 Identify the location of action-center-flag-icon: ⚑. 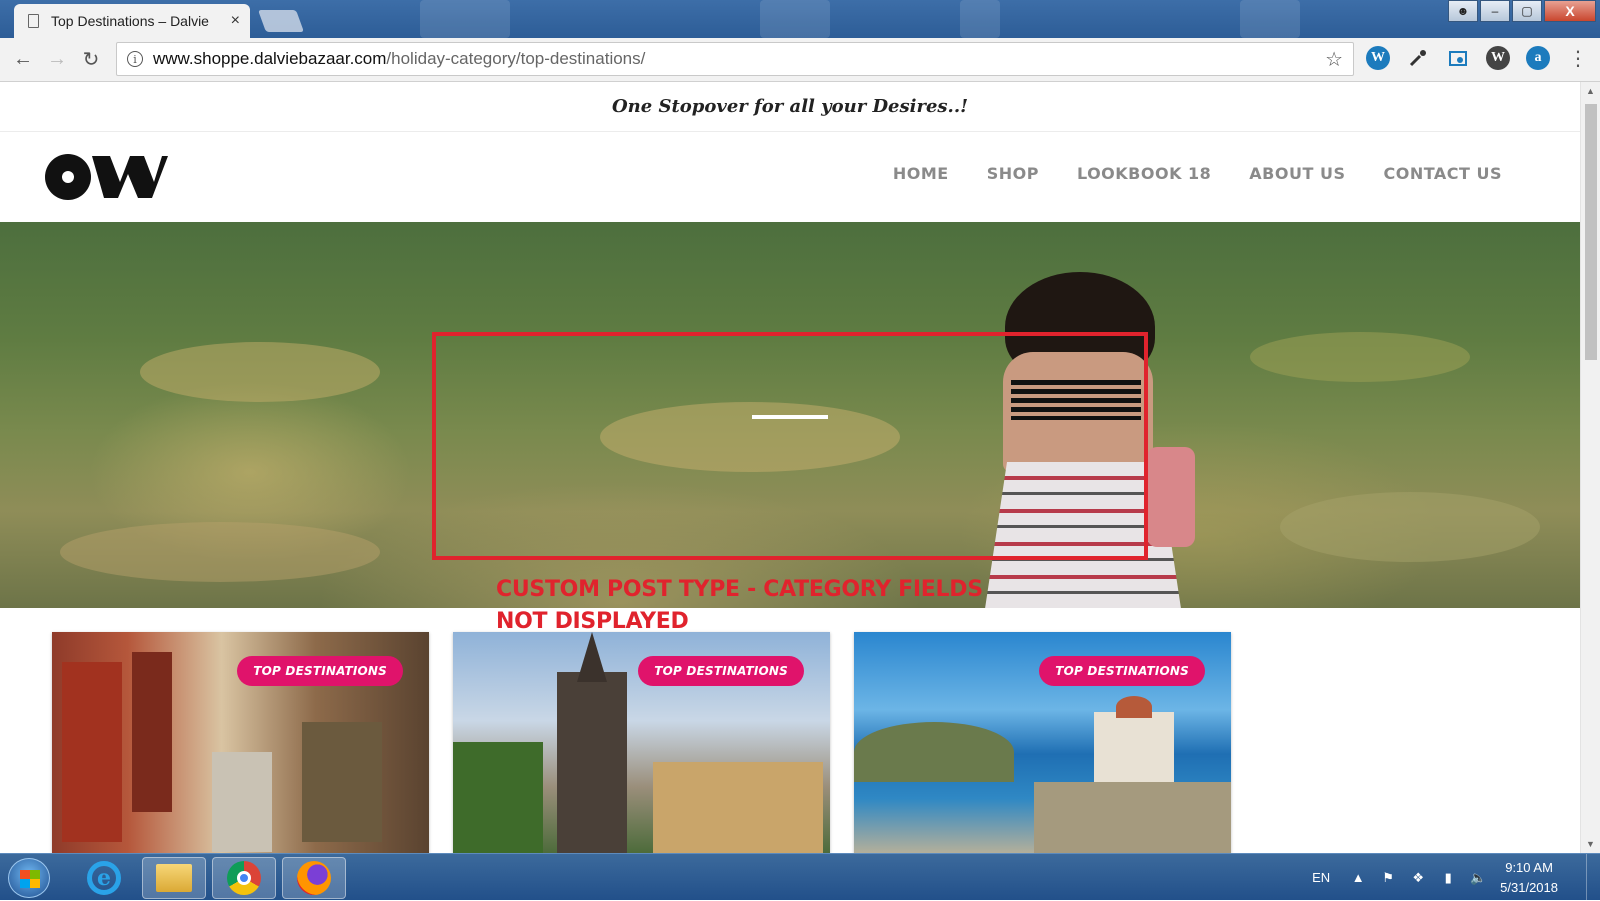
(1388, 878).